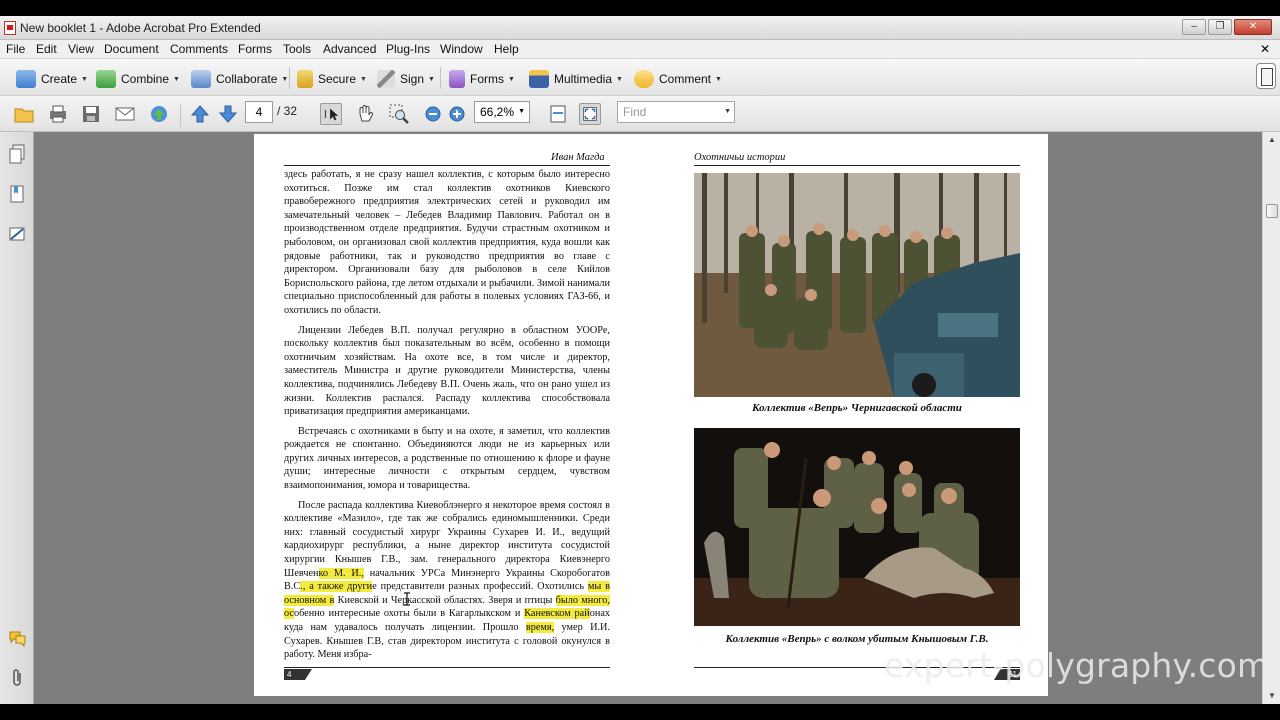 The height and width of the screenshot is (720, 1280). What do you see at coordinates (461, 49) in the screenshot?
I see `menu-window: Window` at bounding box center [461, 49].